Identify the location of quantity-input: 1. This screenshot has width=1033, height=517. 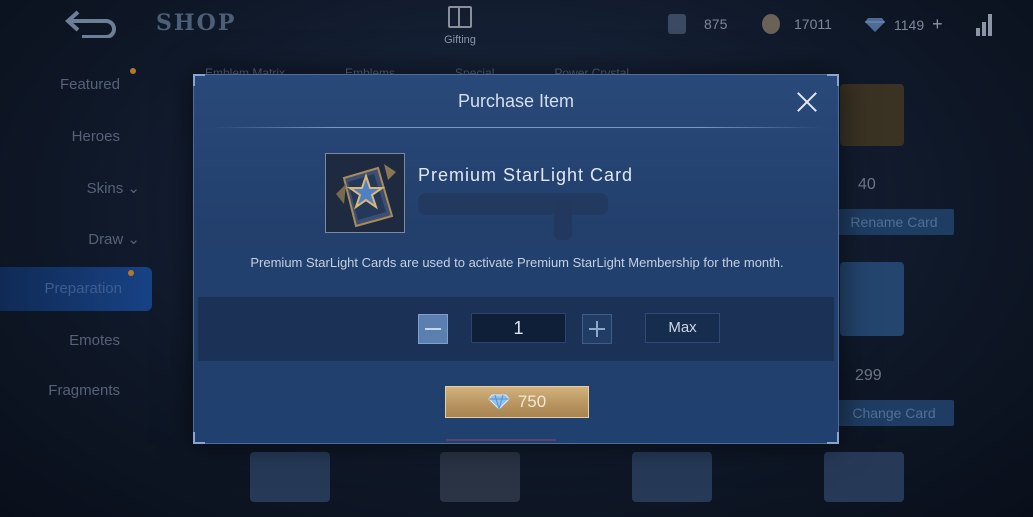
(518, 328).